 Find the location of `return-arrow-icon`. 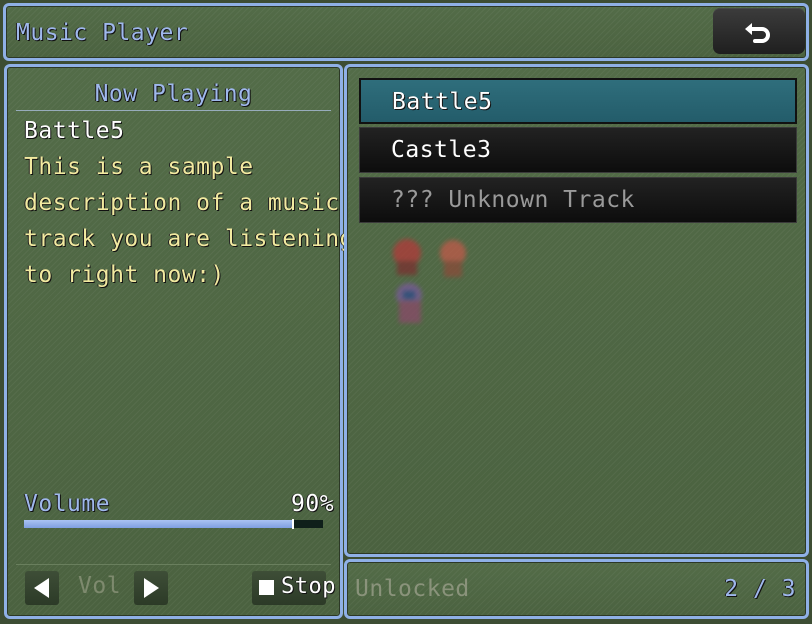

return-arrow-icon is located at coordinates (757, 33).